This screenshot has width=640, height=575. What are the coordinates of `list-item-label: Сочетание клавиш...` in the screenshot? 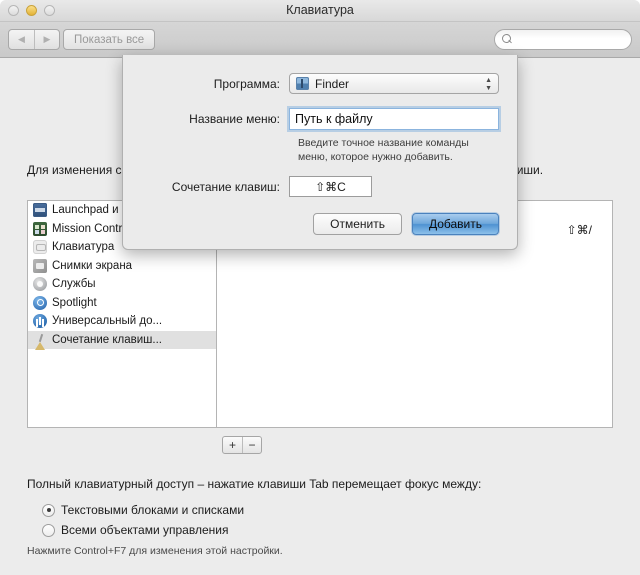 It's located at (107, 339).